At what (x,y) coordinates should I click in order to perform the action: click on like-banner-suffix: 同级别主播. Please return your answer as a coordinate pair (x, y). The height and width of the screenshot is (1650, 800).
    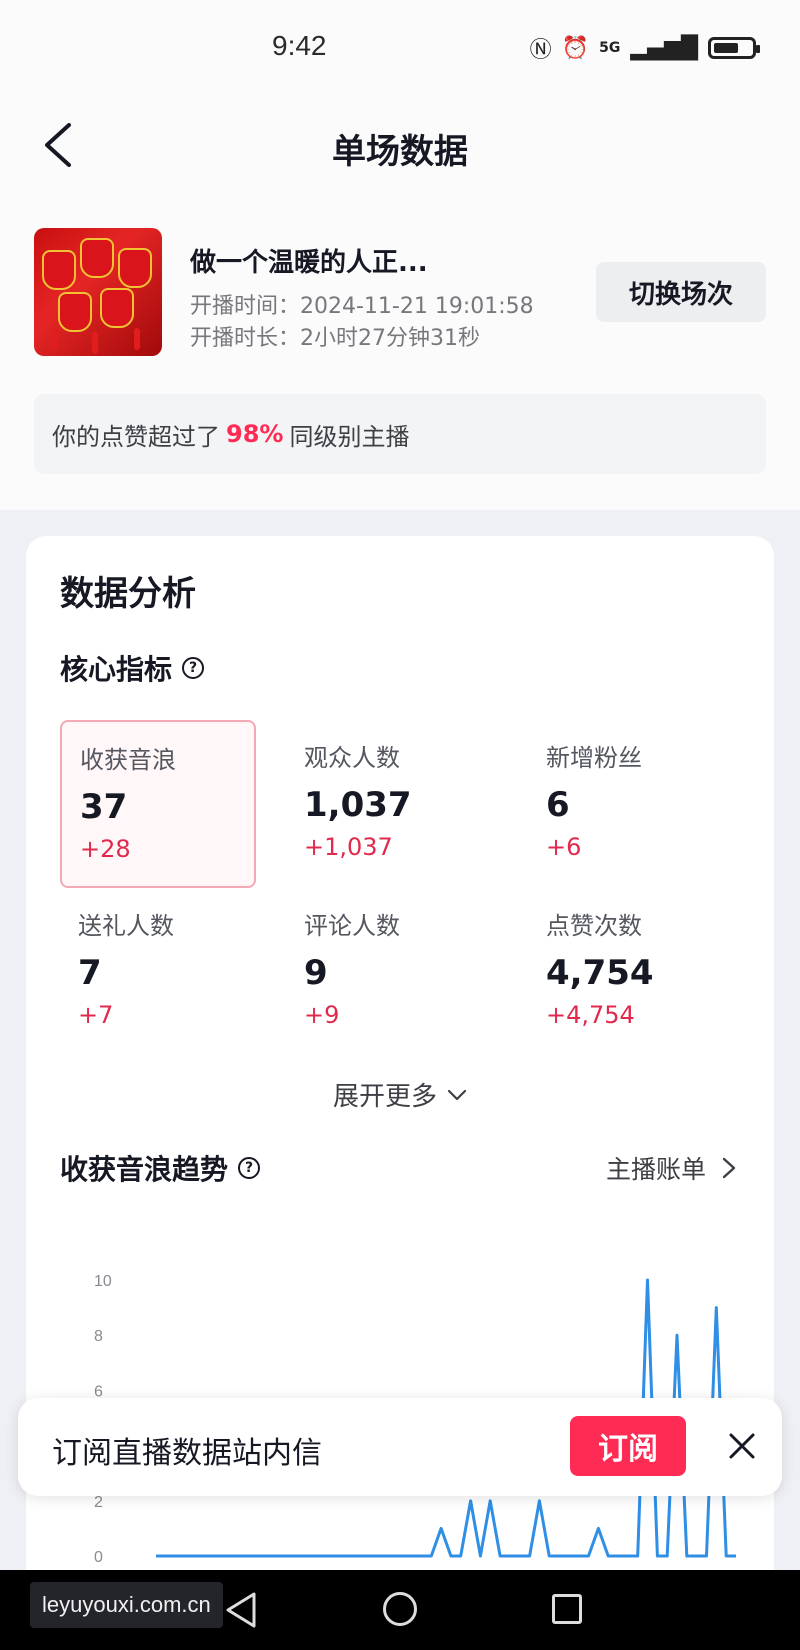
    Looking at the image, I should click on (349, 436).